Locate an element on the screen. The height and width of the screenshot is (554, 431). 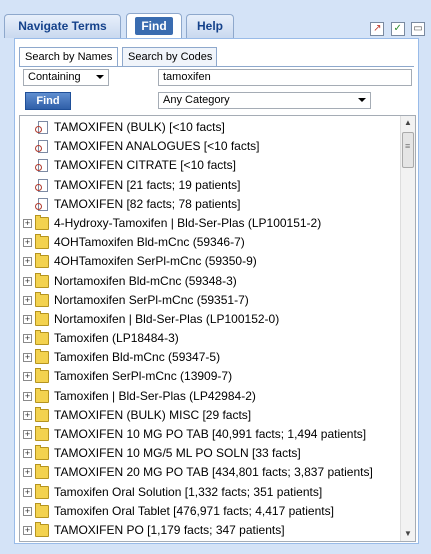
scroll-down-icon: ▼ is located at coordinates (408, 534).